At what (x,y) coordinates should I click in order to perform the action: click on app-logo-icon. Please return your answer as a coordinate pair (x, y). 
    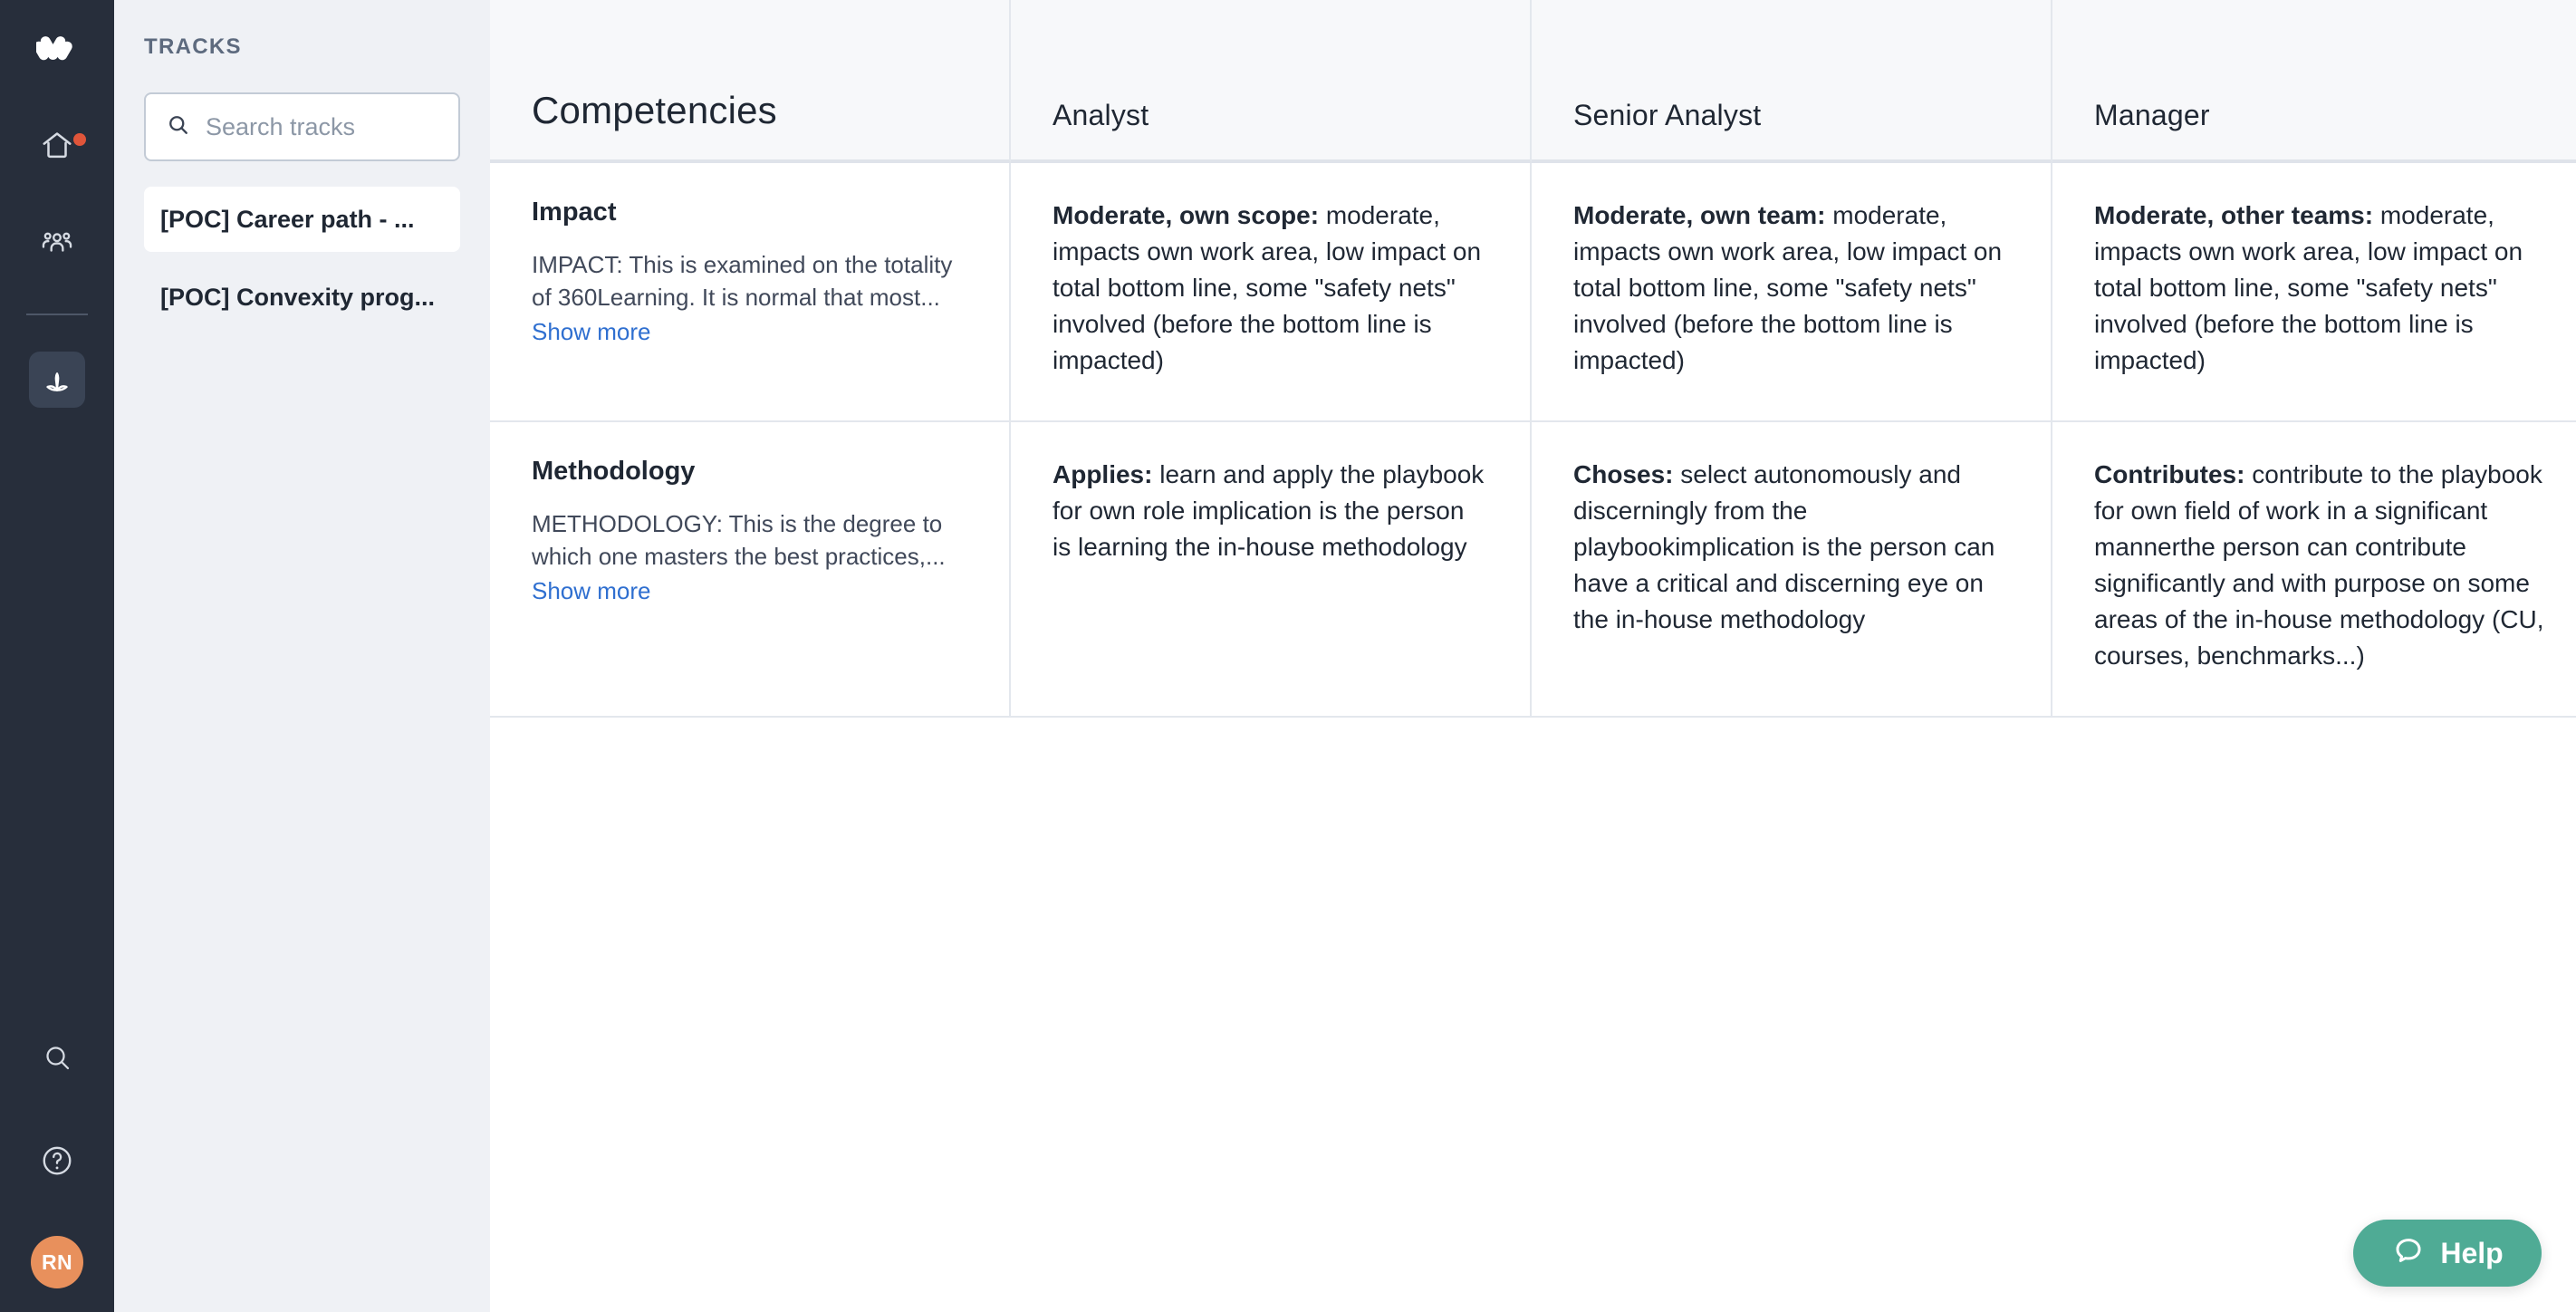
    Looking at the image, I should click on (57, 48).